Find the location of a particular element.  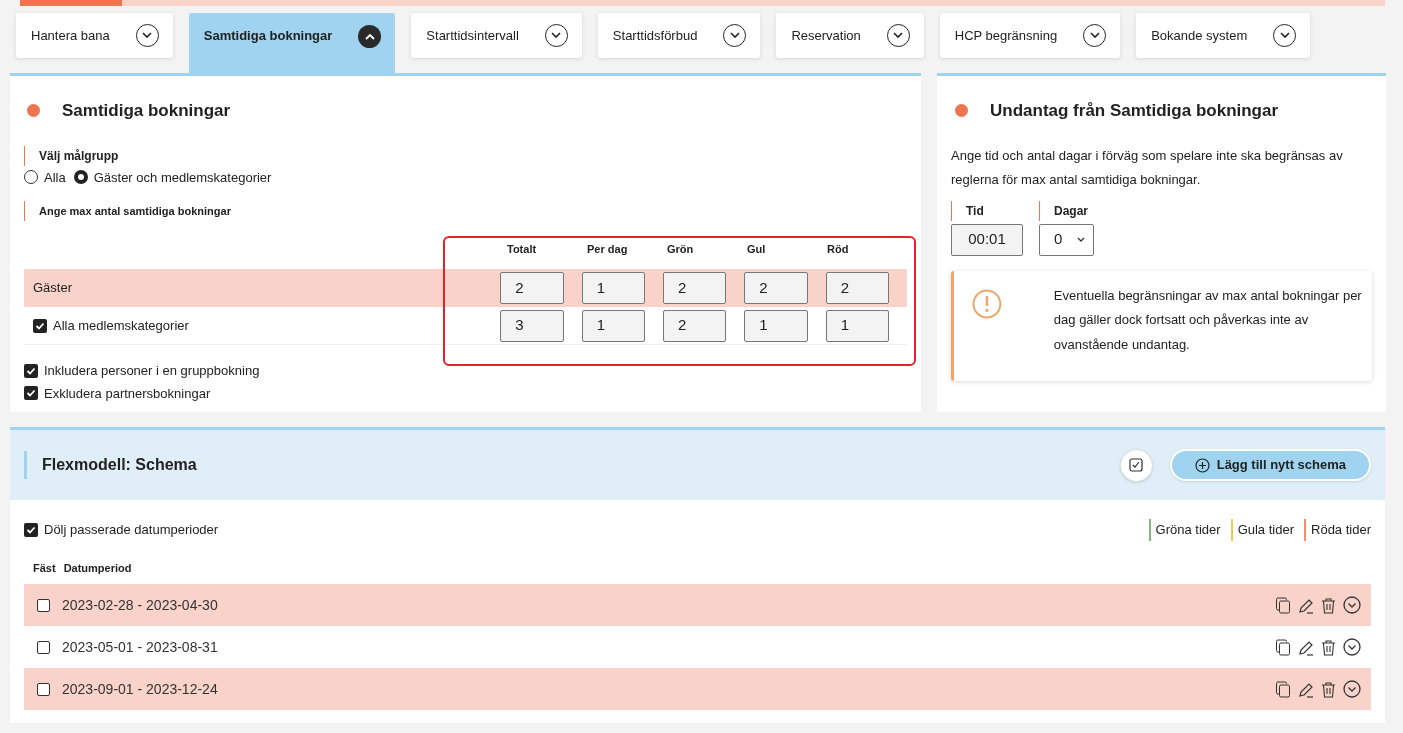

time-field: 00:01 is located at coordinates (987, 239).